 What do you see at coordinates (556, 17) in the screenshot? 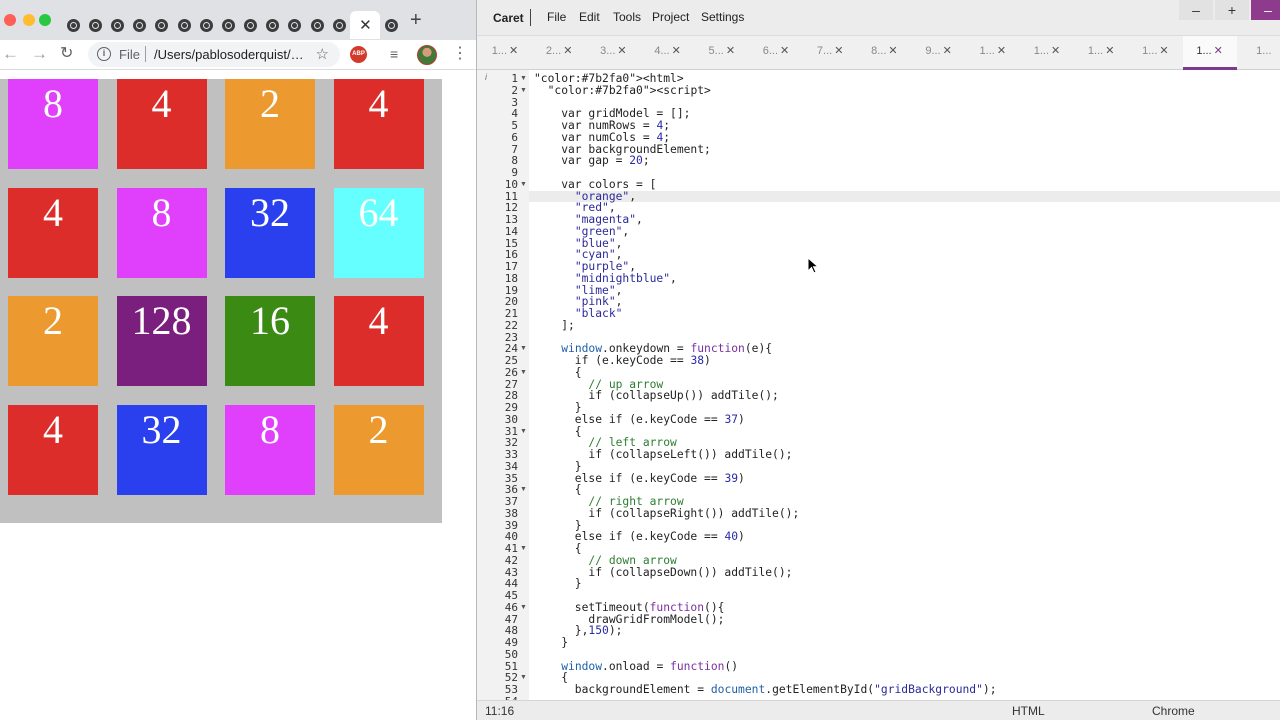
I see `menu-file: File` at bounding box center [556, 17].